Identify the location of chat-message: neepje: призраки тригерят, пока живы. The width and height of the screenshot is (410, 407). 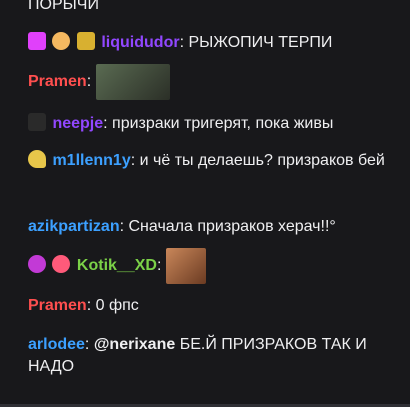
(215, 124).